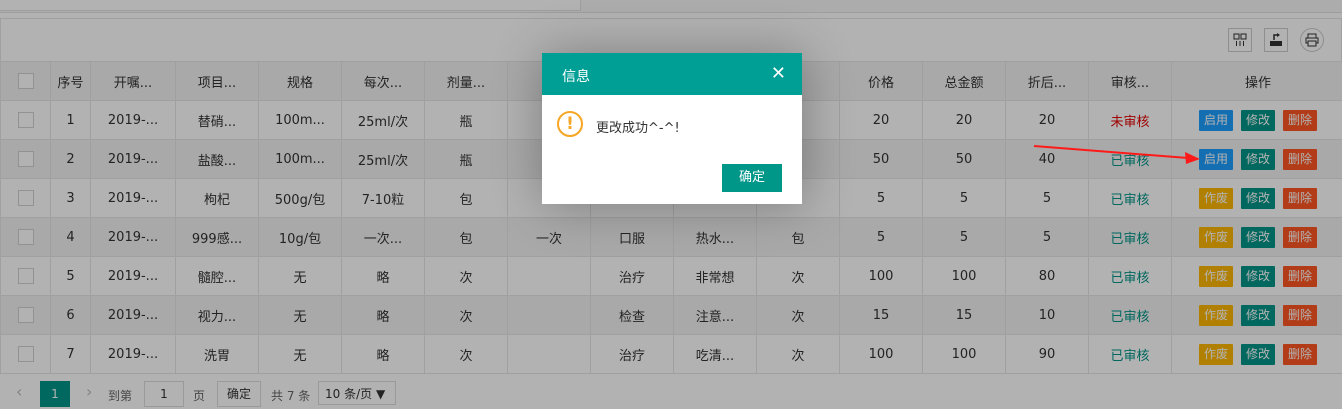 This screenshot has height=410, width=1342. Describe the element at coordinates (638, 126) in the screenshot. I see `dialog-message: 更改成功^-^!` at that location.